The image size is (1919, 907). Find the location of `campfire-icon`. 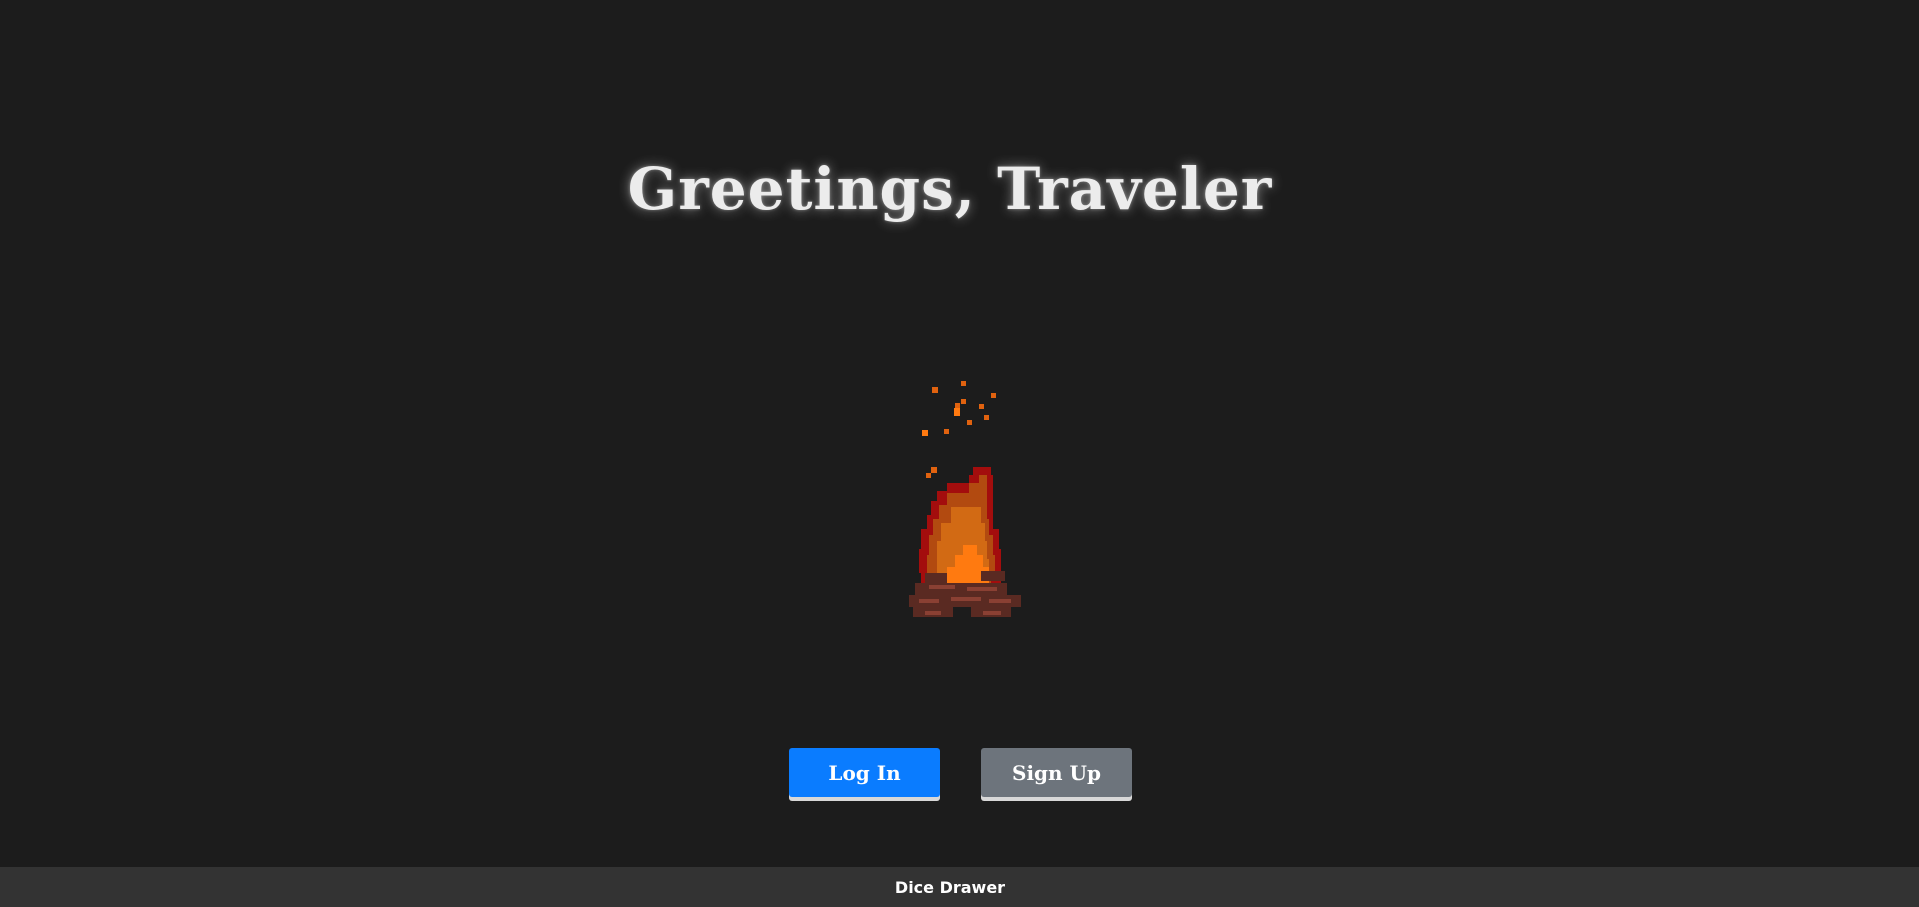

campfire-icon is located at coordinates (965, 499).